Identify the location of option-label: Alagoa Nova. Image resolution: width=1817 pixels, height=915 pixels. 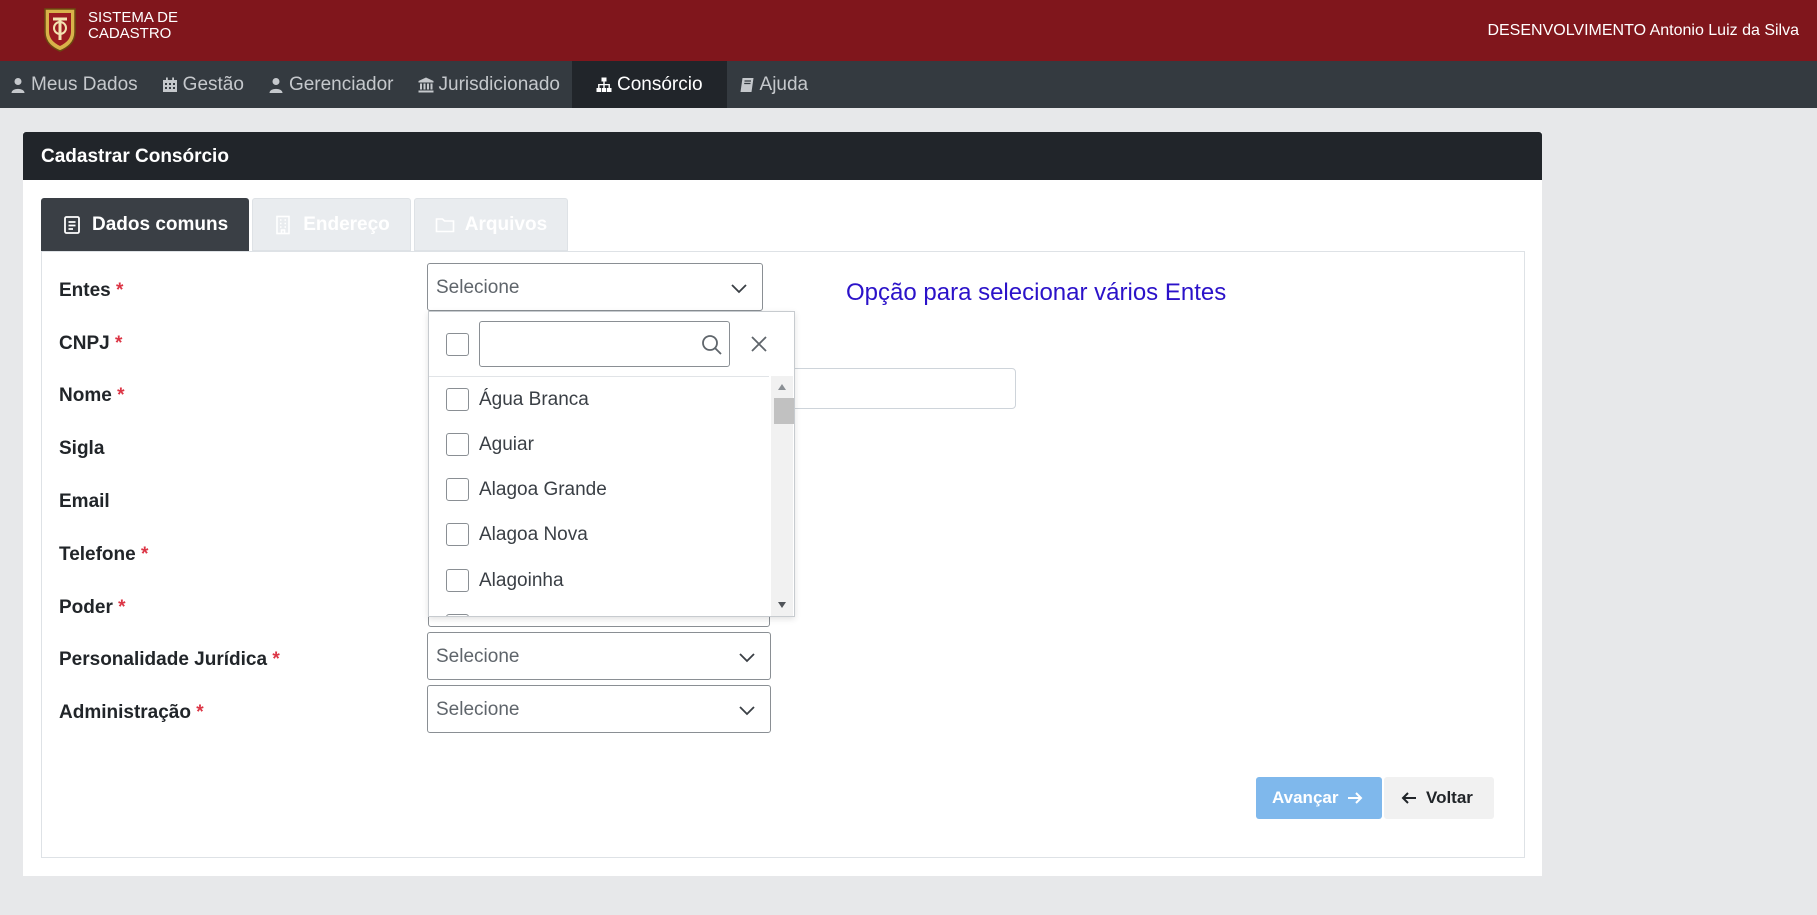
(533, 534).